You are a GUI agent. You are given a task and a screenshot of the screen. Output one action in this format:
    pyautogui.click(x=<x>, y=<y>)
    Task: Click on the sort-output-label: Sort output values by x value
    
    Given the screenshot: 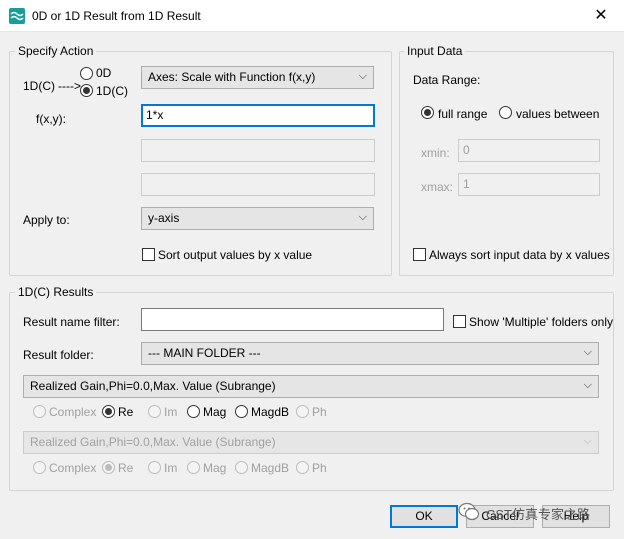 What is the action you would take?
    pyautogui.click(x=235, y=255)
    